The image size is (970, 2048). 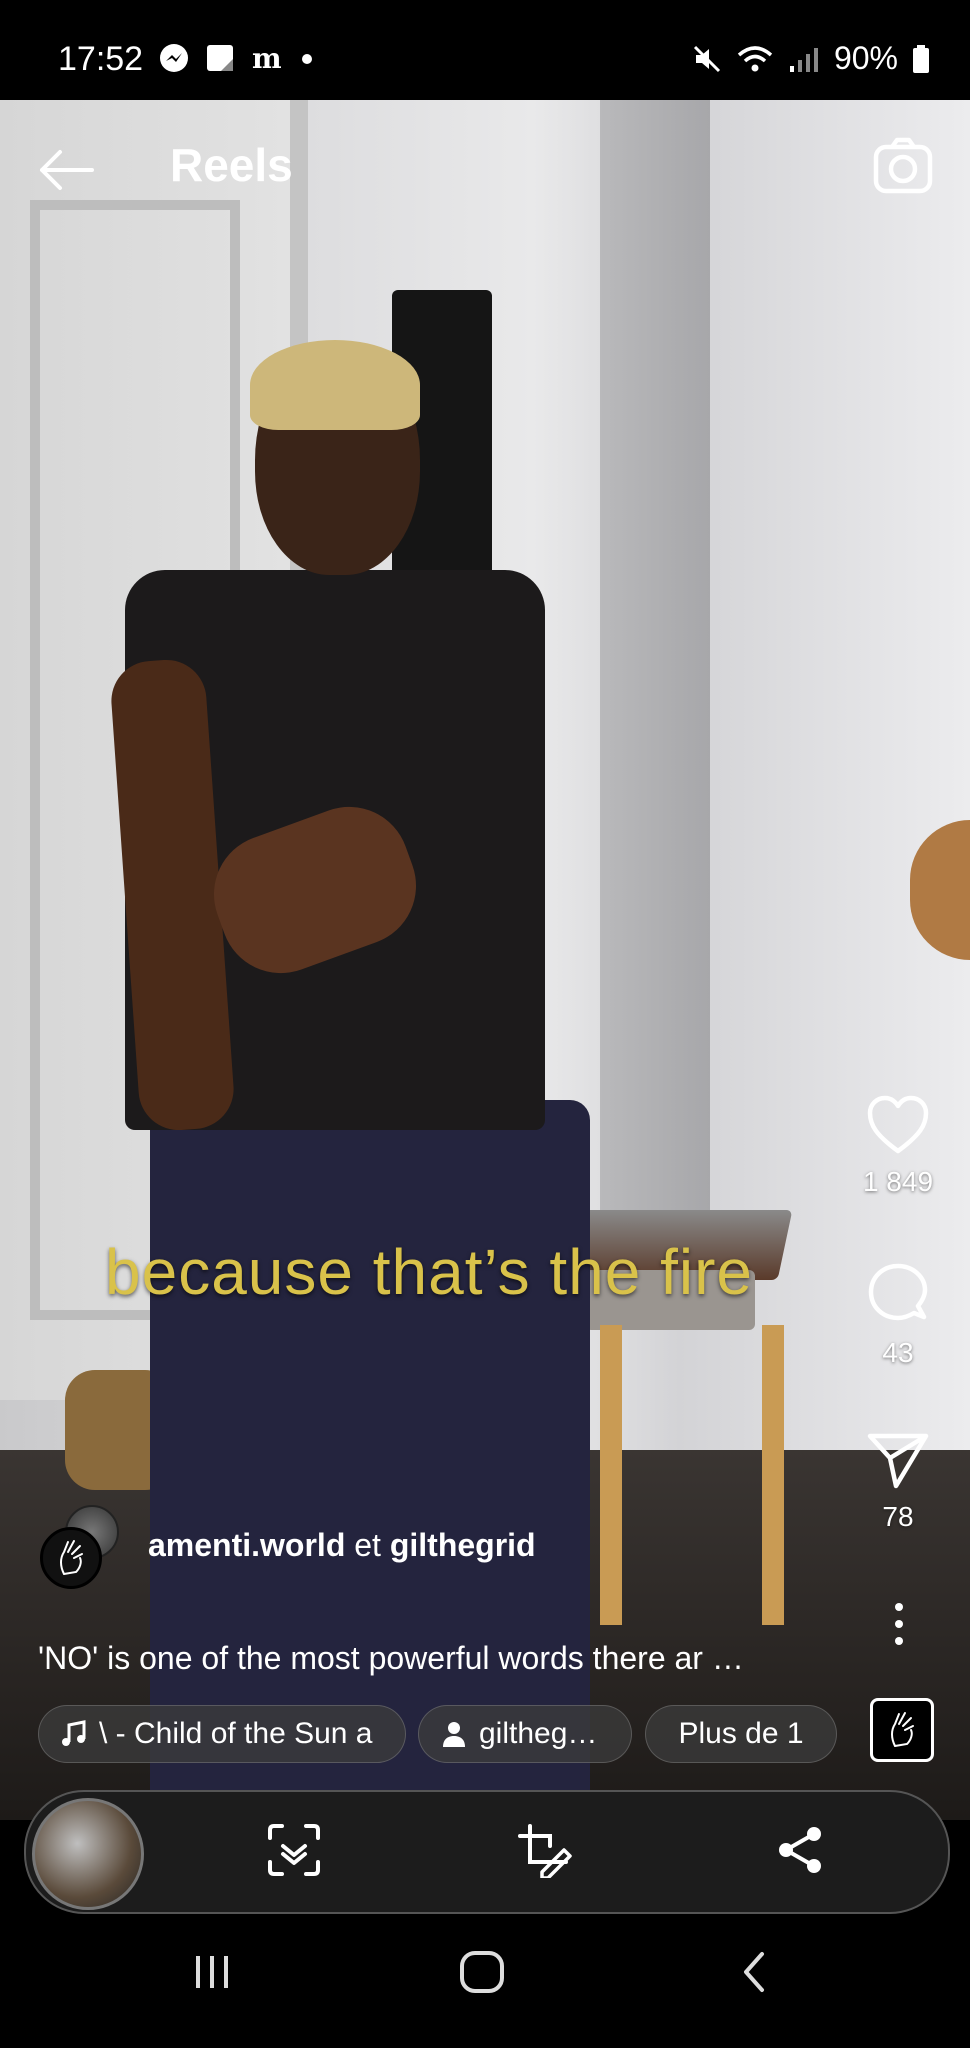 What do you see at coordinates (88, 1854) in the screenshot?
I see `media-thumbnail` at bounding box center [88, 1854].